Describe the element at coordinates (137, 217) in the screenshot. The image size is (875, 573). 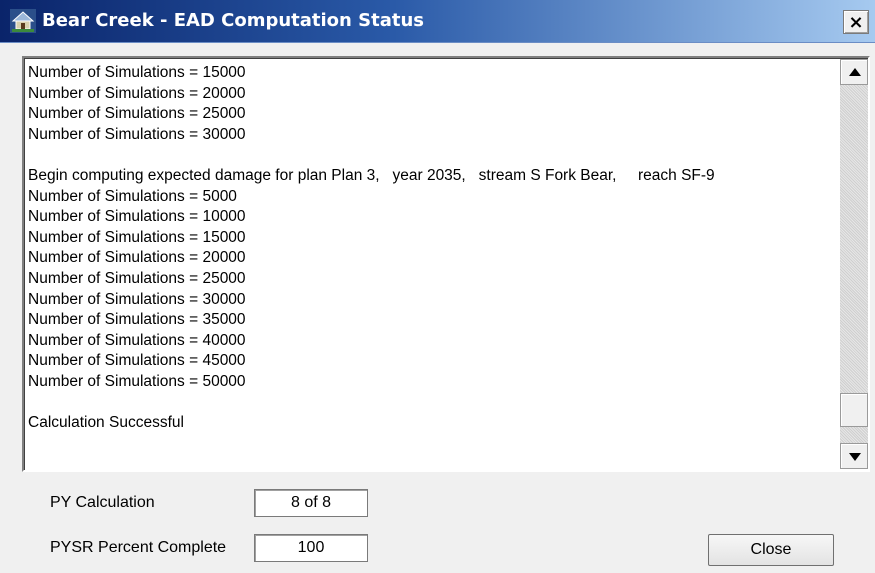
I see `log-line: Number of Simulations = 10000` at that location.